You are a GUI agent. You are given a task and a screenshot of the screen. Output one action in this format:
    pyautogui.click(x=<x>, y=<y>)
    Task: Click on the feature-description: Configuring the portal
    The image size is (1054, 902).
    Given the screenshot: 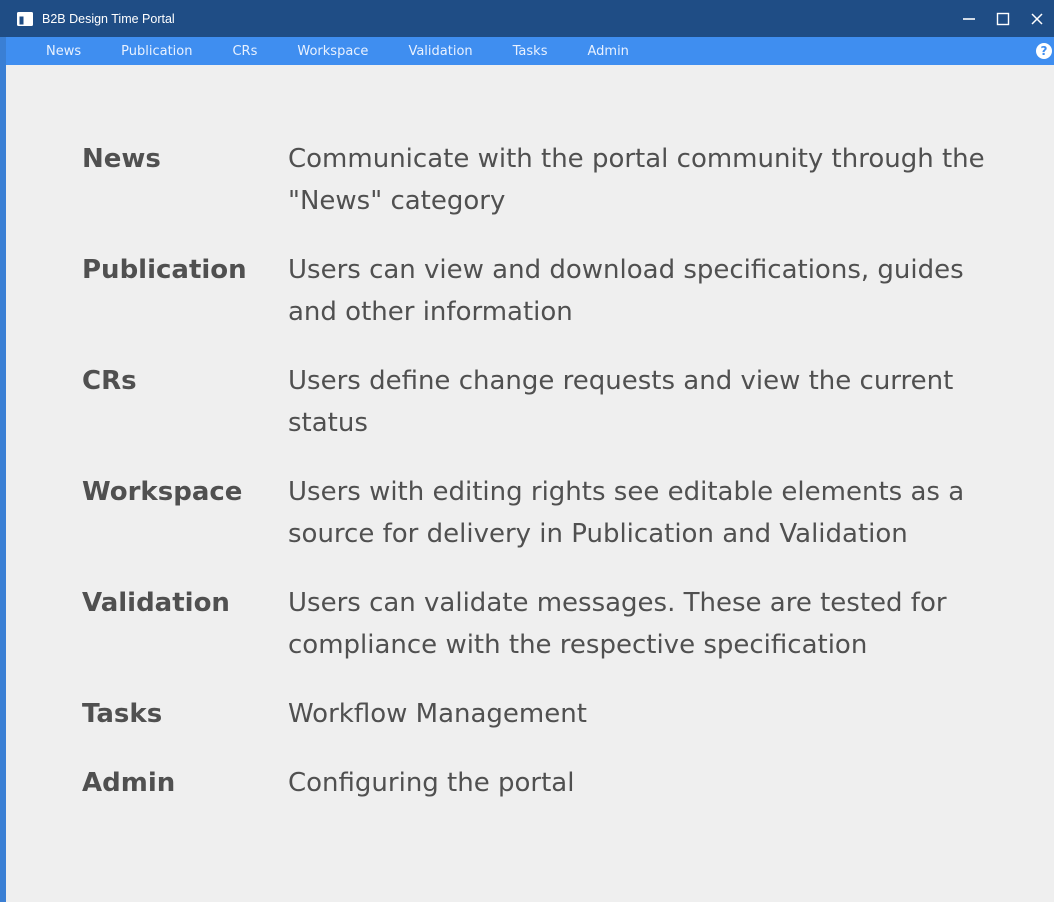 What is the action you would take?
    pyautogui.click(x=431, y=783)
    